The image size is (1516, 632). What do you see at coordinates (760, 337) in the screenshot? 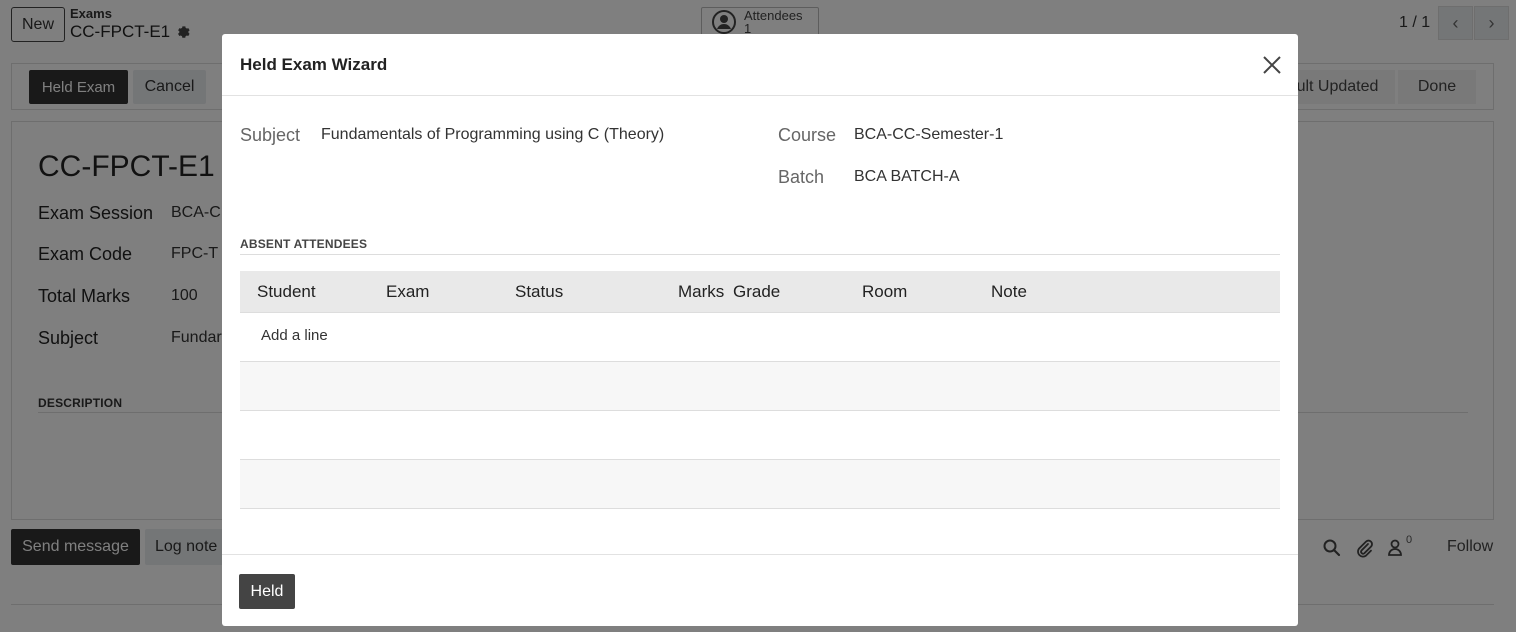
I see `table-row: Add a line` at bounding box center [760, 337].